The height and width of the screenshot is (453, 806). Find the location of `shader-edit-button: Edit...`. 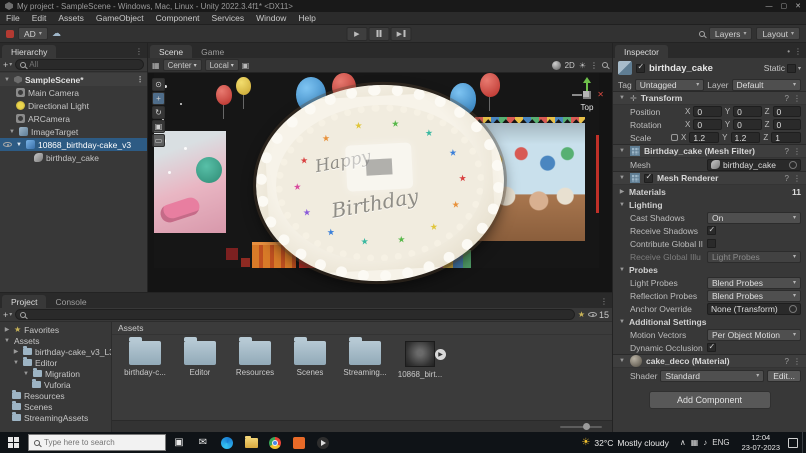

shader-edit-button: Edit... is located at coordinates (784, 375).